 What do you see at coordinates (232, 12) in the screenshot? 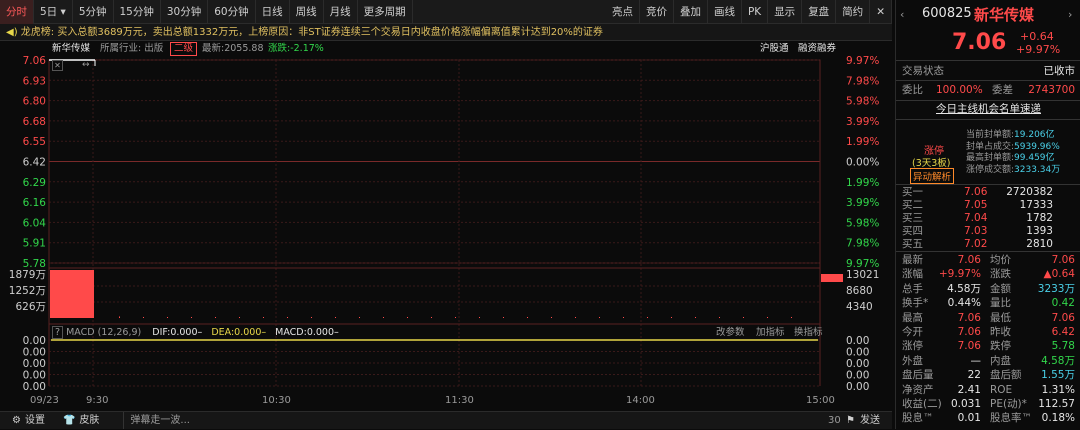
I see `tab-60min: 60分钟` at bounding box center [232, 12].